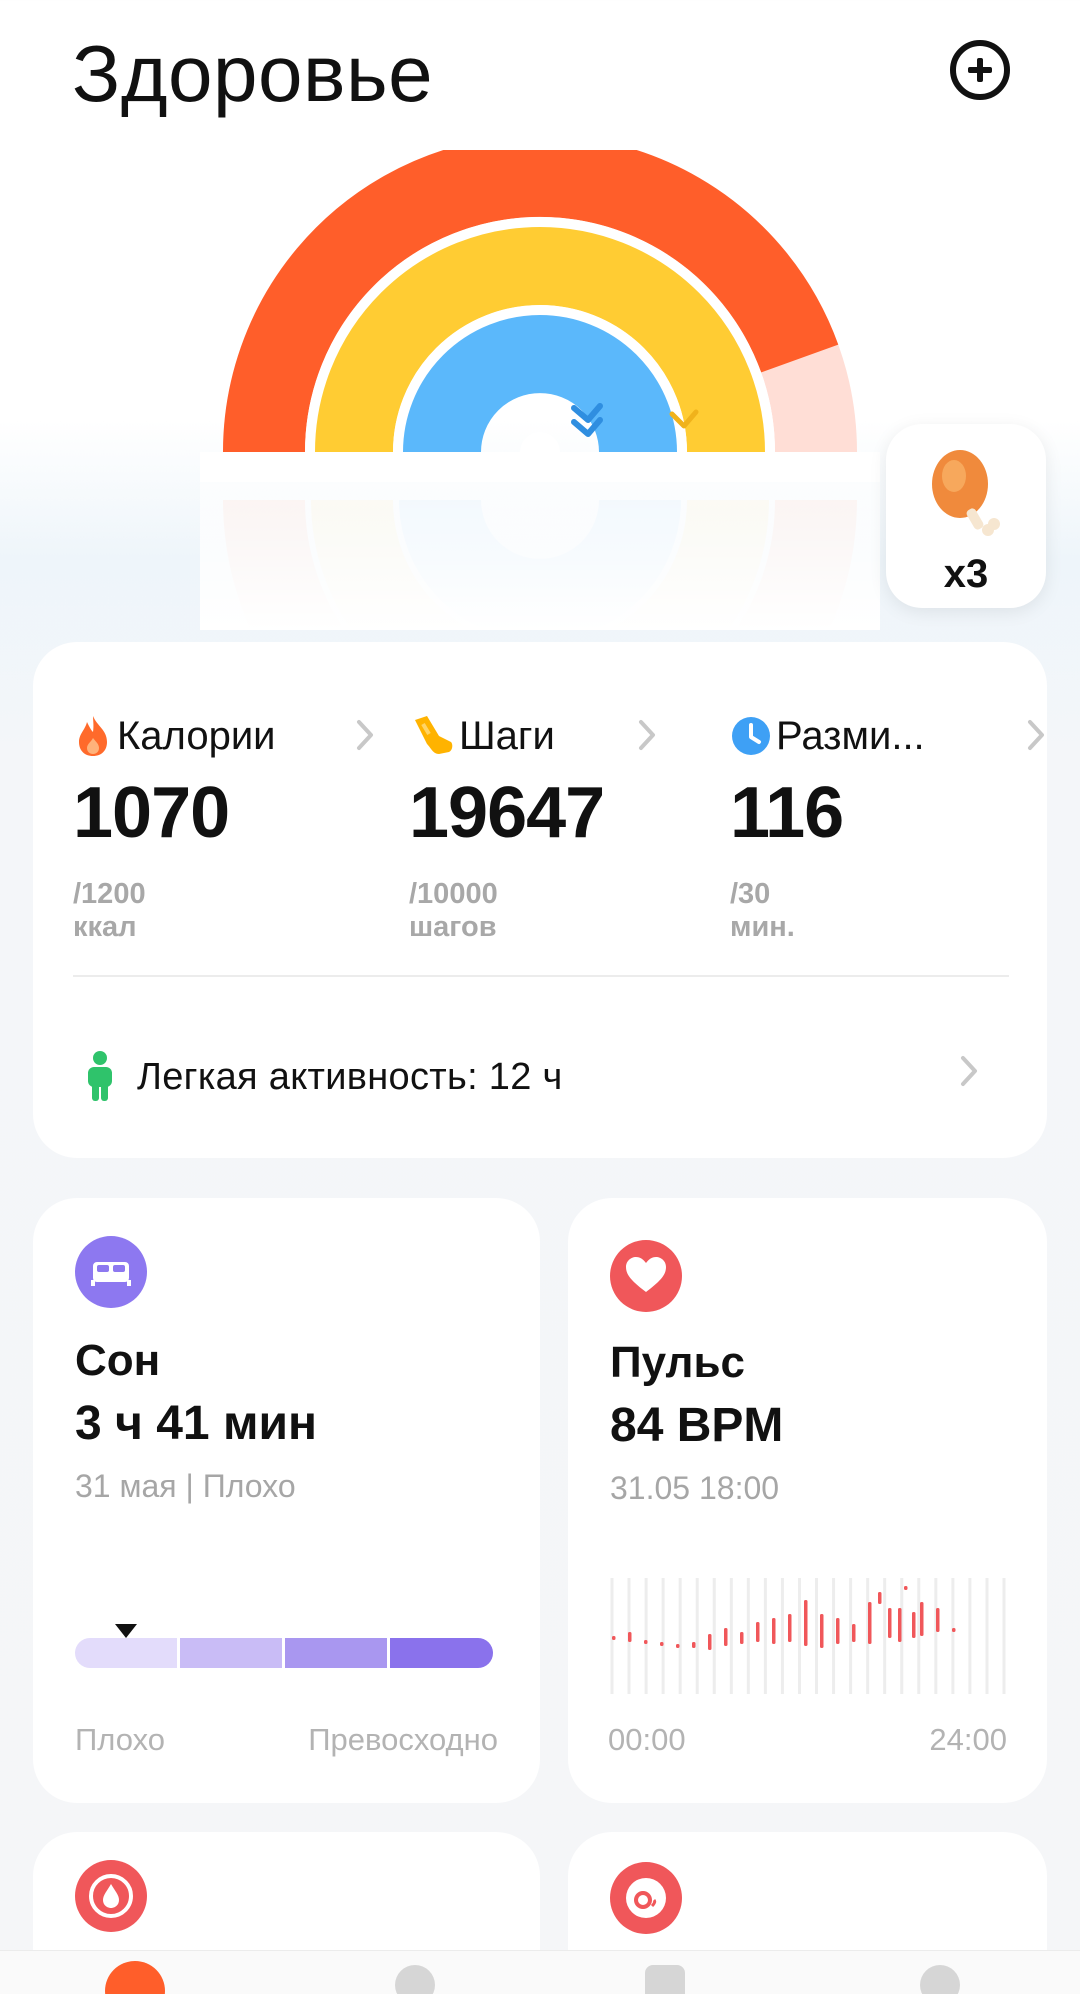  I want to click on divider, so click(541, 976).